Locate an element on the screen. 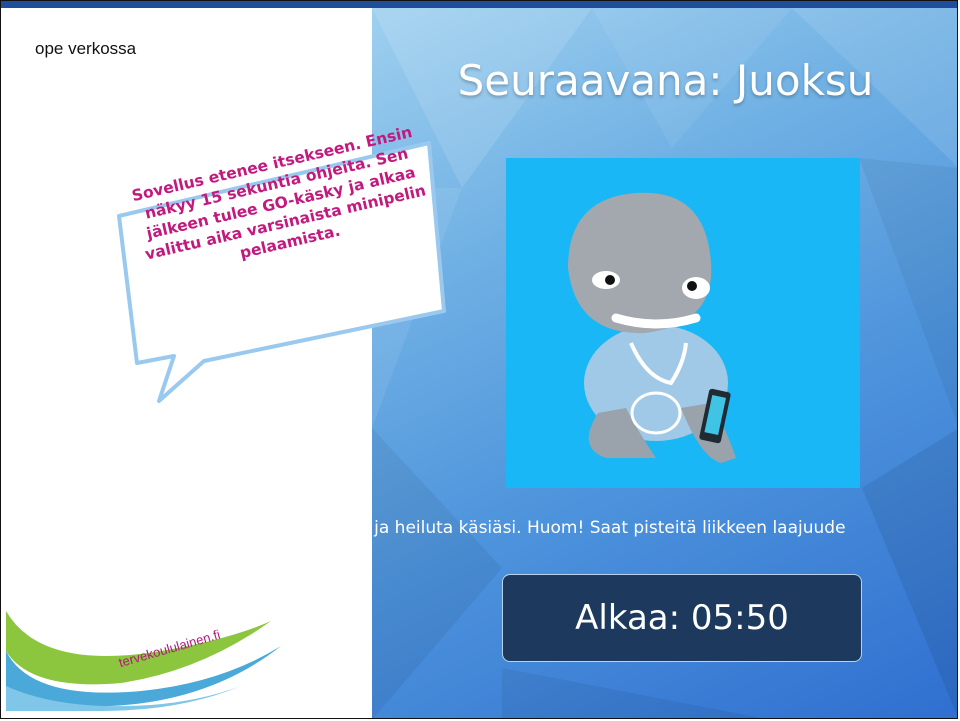 This screenshot has height=721, width=960. header-title: ope verkossa is located at coordinates (86, 48).